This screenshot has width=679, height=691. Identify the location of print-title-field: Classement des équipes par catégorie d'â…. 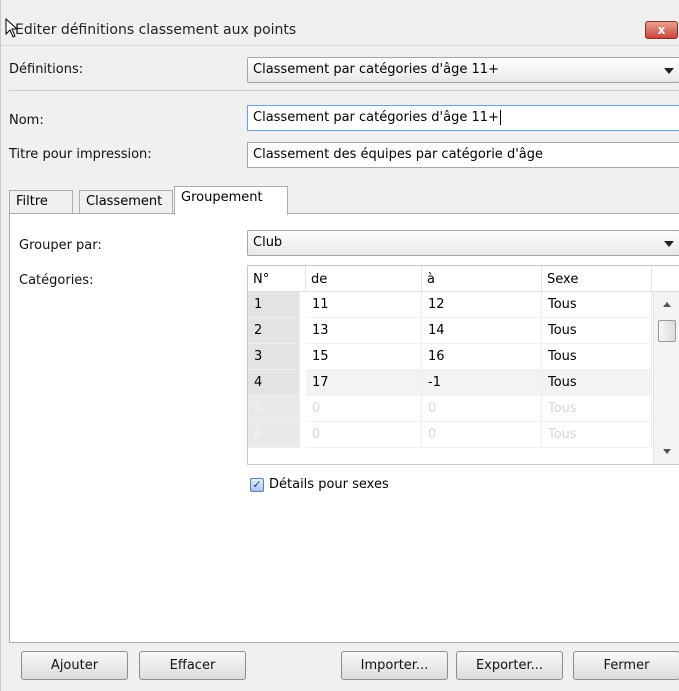
(463, 155).